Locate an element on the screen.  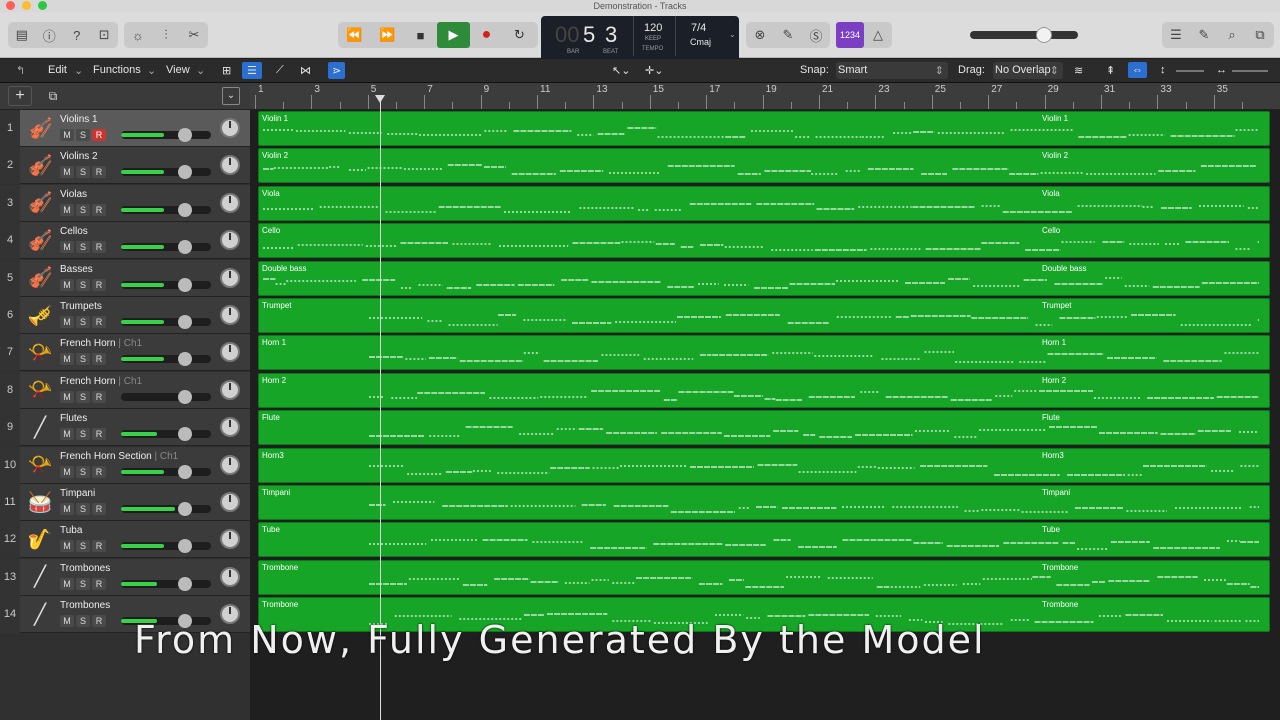
midi-region: Tube Tube is located at coordinates (764, 540).